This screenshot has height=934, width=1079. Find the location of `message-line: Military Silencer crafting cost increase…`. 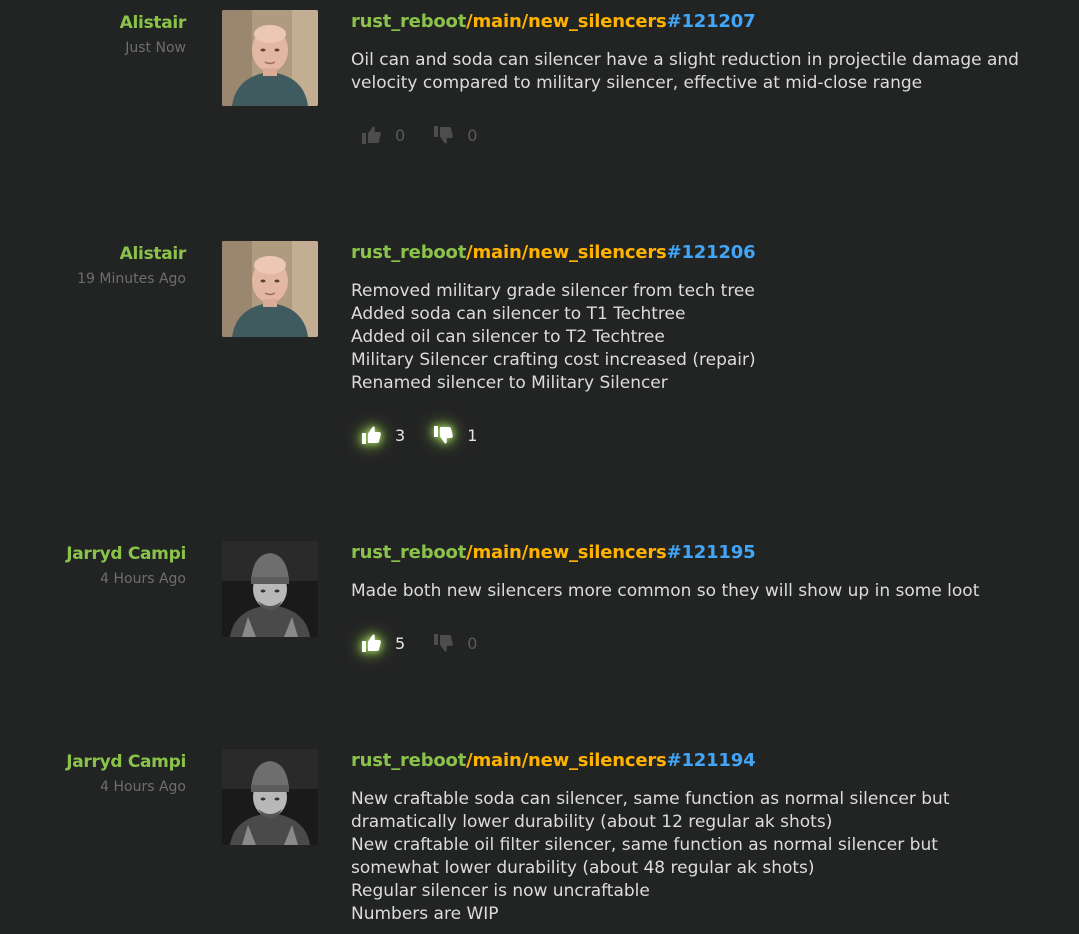

message-line: Military Silencer crafting cost increase… is located at coordinates (553, 360).